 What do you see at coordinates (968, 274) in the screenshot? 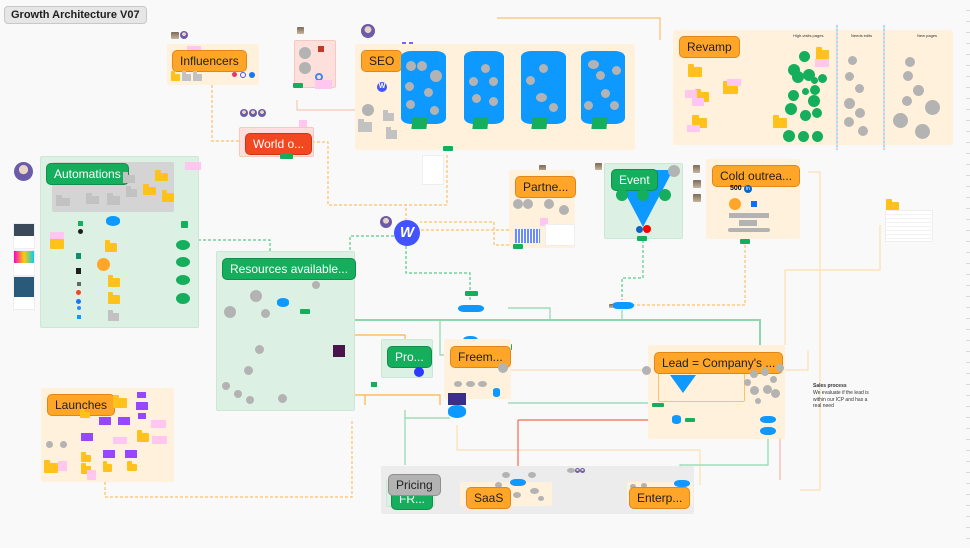
I see `canvas-scrollbar` at bounding box center [968, 274].